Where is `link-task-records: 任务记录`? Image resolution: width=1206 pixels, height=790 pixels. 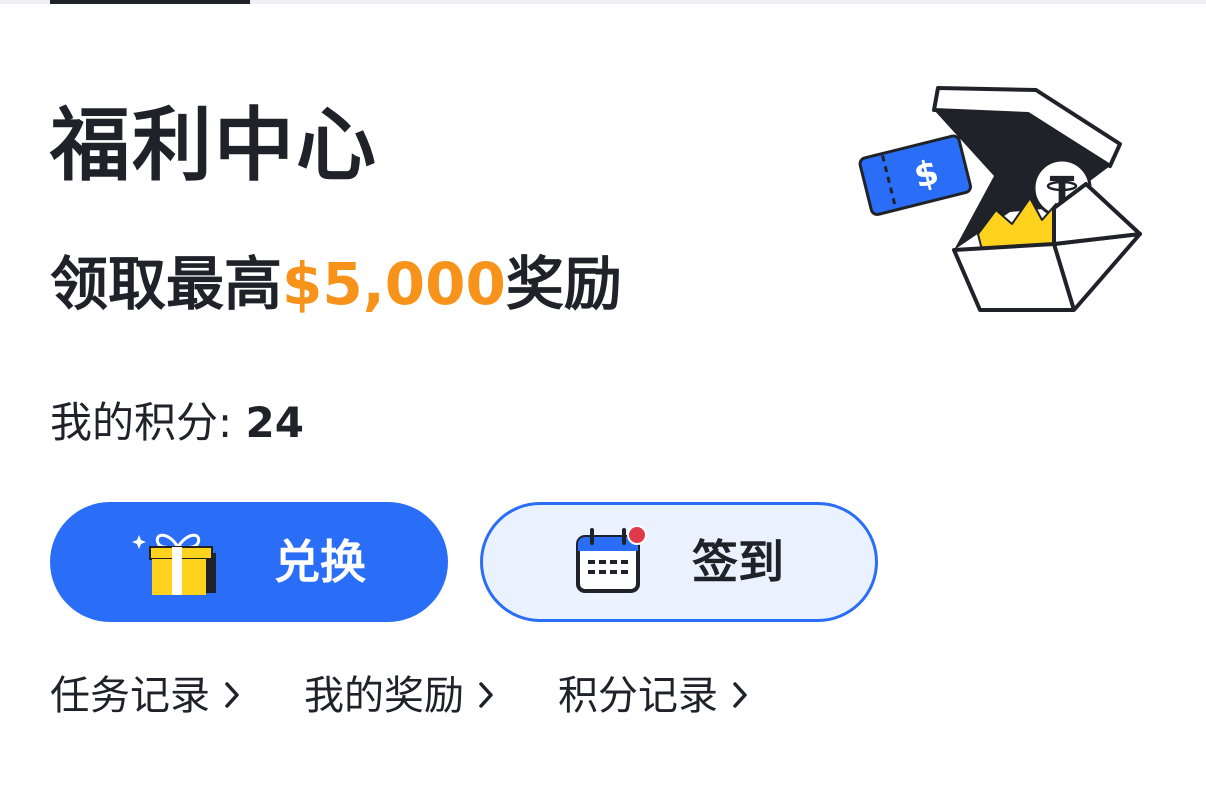 link-task-records: 任务记录 is located at coordinates (145, 696).